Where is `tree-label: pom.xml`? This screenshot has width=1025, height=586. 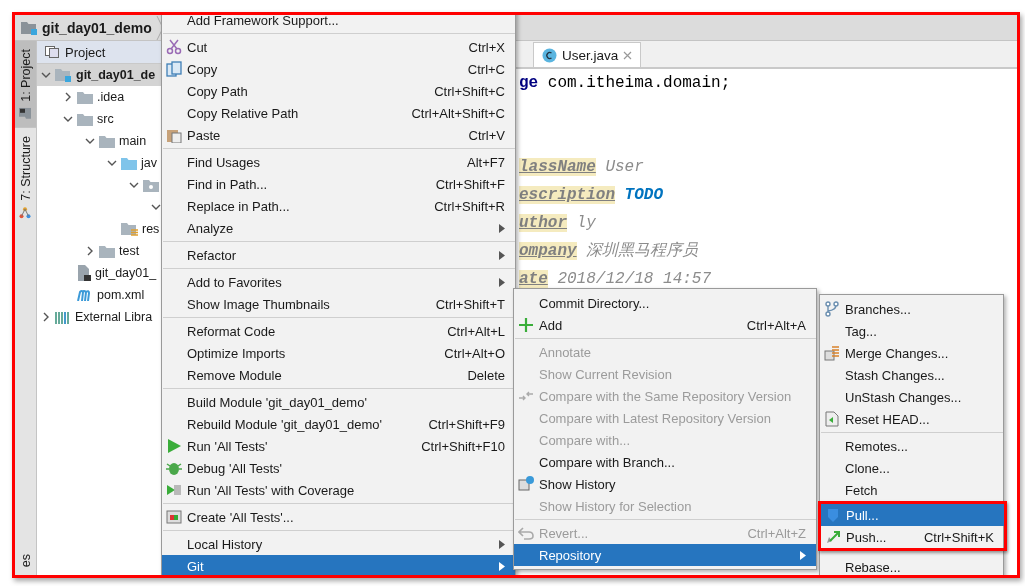
tree-label: pom.xml is located at coordinates (121, 295).